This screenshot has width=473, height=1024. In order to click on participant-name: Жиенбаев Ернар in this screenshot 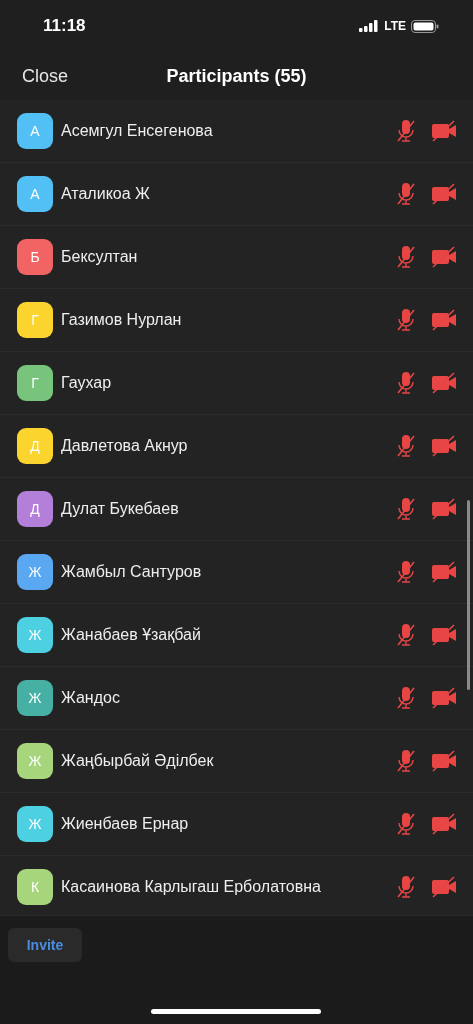, I will do `click(125, 824)`.